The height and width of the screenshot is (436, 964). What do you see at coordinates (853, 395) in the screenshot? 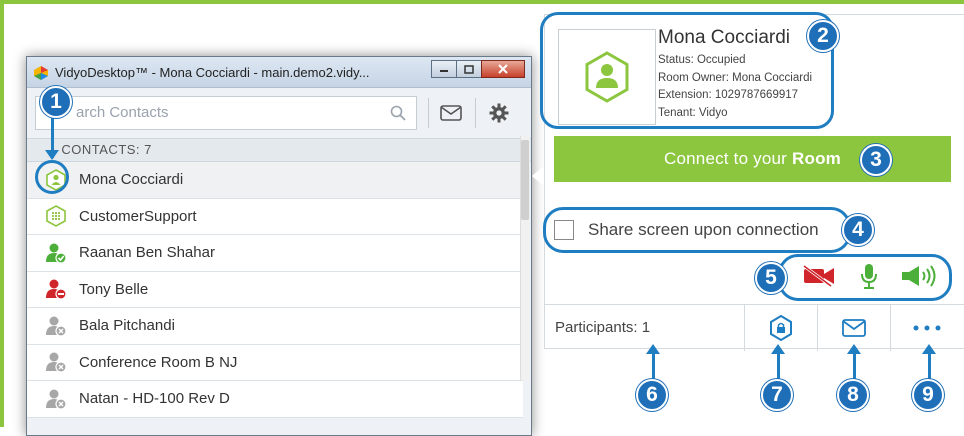
I see `callout-badge-8: 8` at bounding box center [853, 395].